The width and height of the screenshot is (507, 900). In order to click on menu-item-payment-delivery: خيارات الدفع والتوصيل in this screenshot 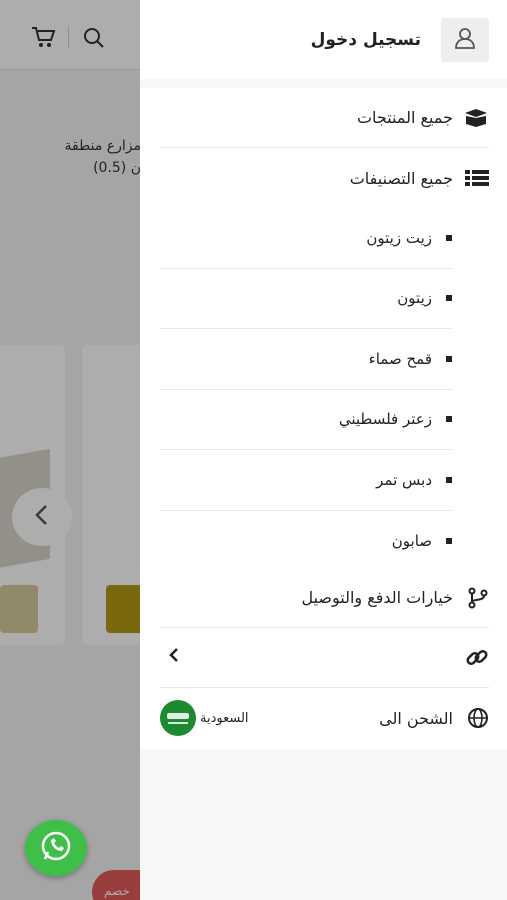, I will do `click(324, 598)`.